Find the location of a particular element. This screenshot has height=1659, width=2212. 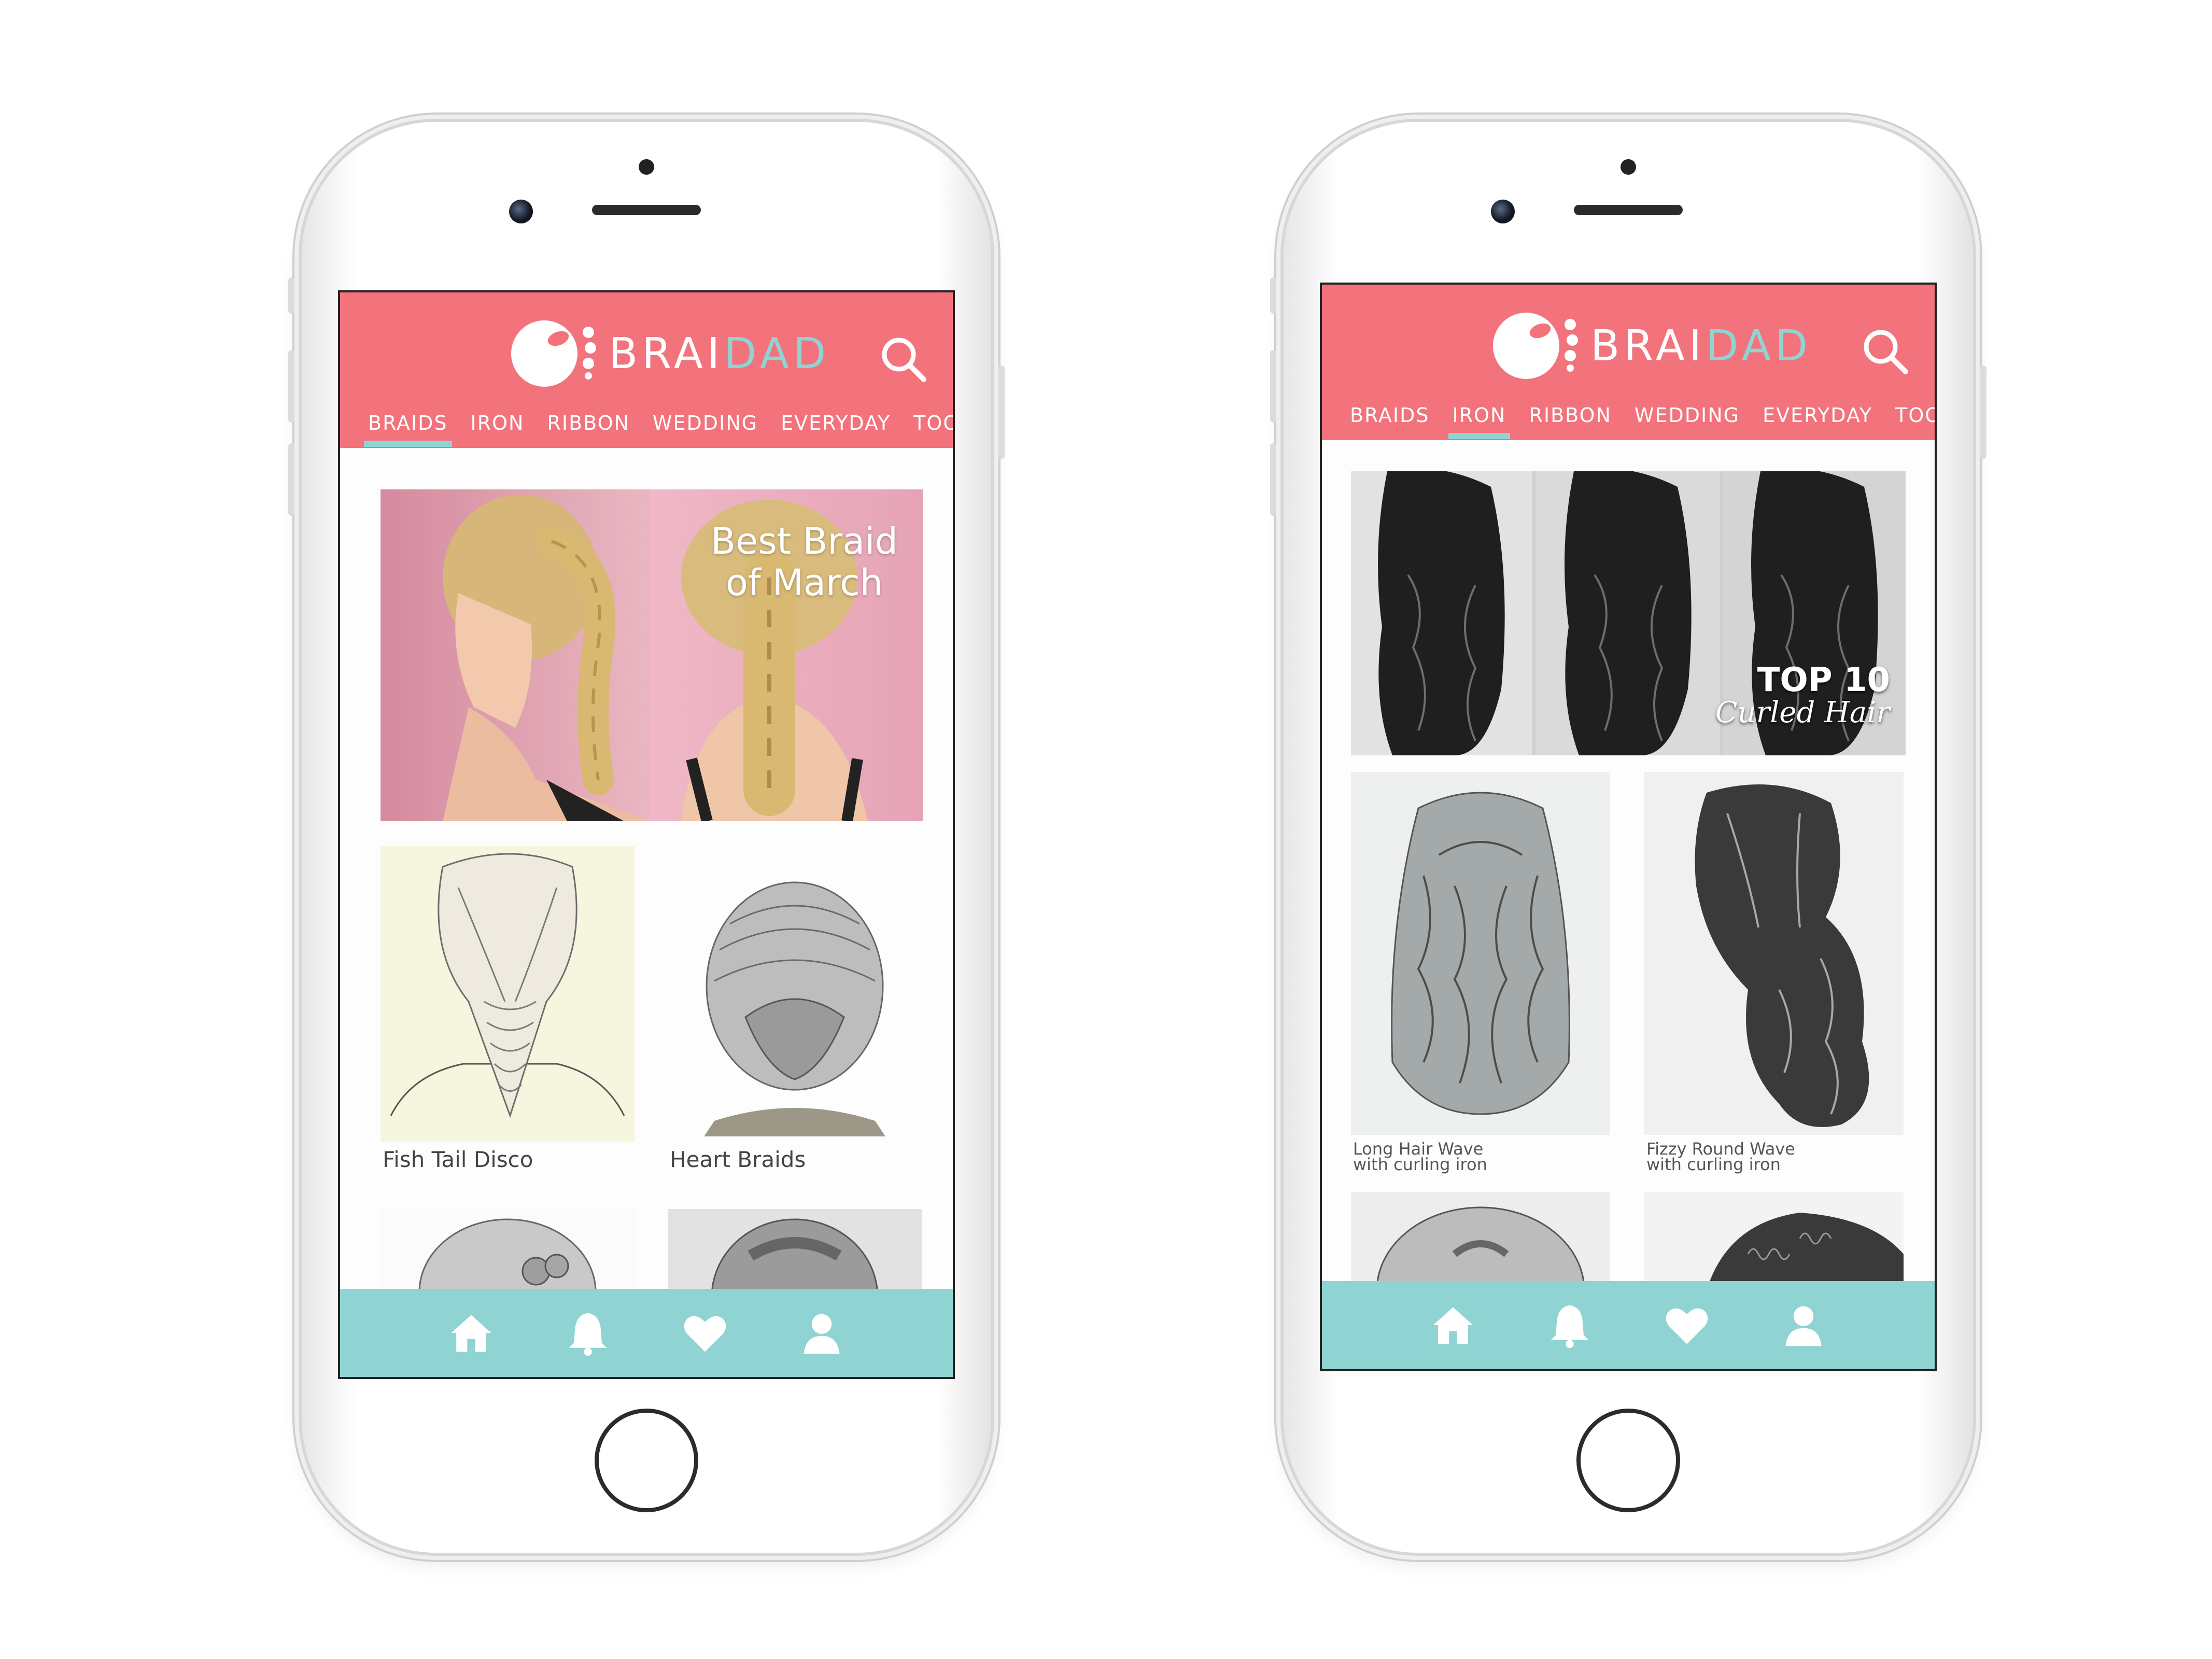

banner-title: TOP 10 Curled Hair is located at coordinates (1802, 695).